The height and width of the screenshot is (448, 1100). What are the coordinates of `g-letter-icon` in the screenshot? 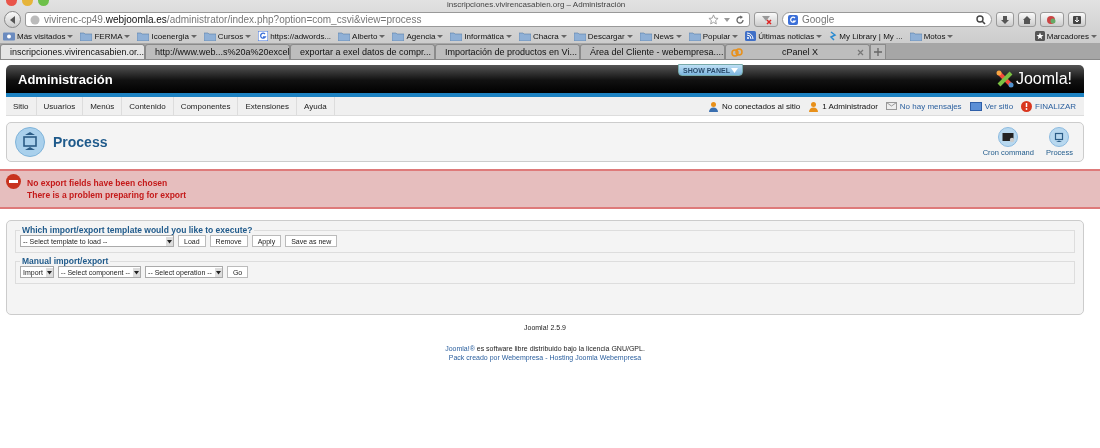 It's located at (263, 36).